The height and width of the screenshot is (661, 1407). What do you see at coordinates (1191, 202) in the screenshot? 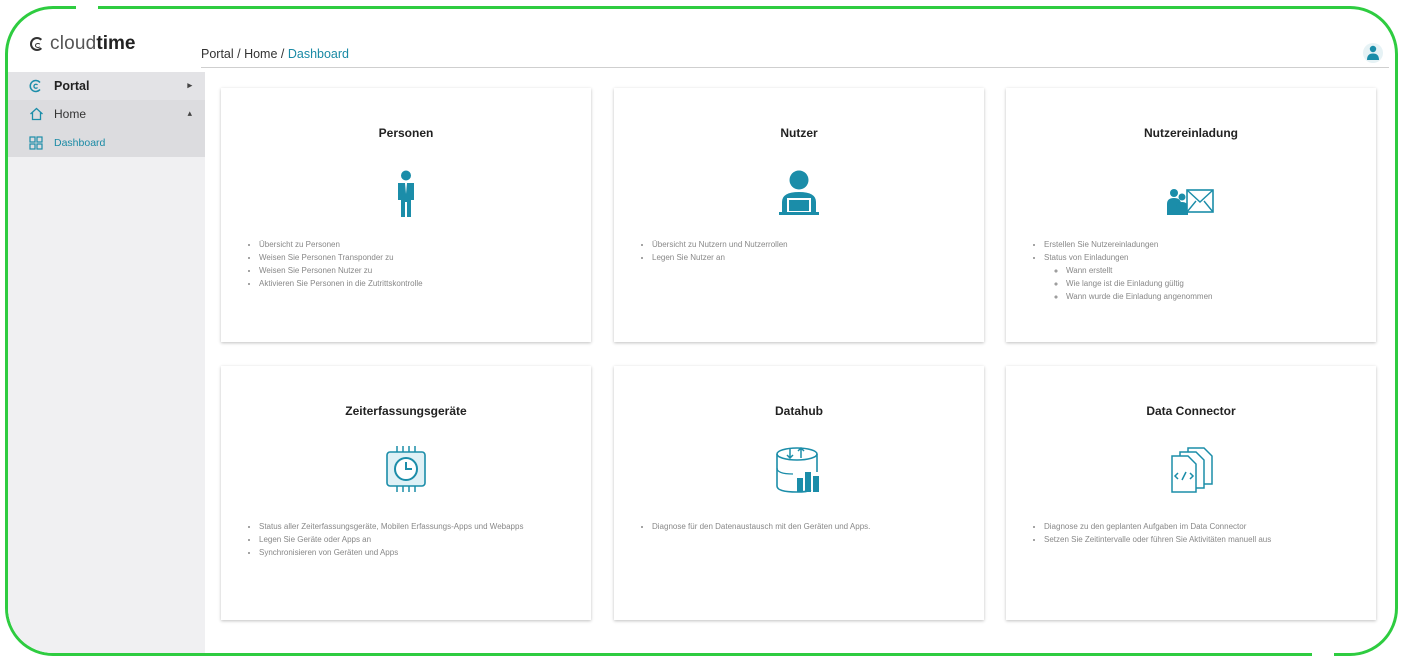
I see `invitation-mail-icon` at bounding box center [1191, 202].